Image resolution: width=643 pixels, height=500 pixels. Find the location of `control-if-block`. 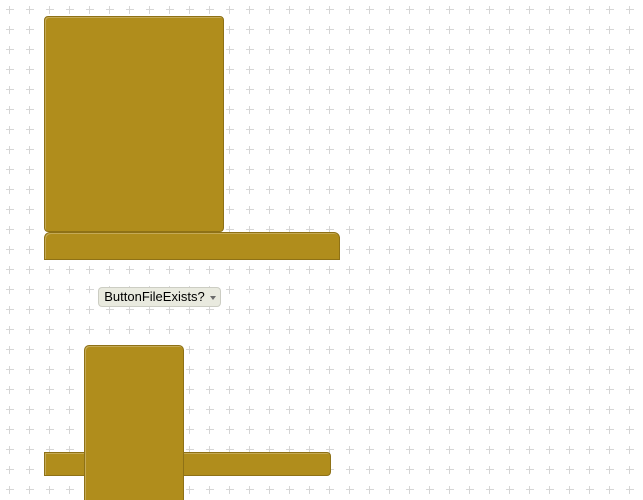

control-if-block is located at coordinates (134, 422).